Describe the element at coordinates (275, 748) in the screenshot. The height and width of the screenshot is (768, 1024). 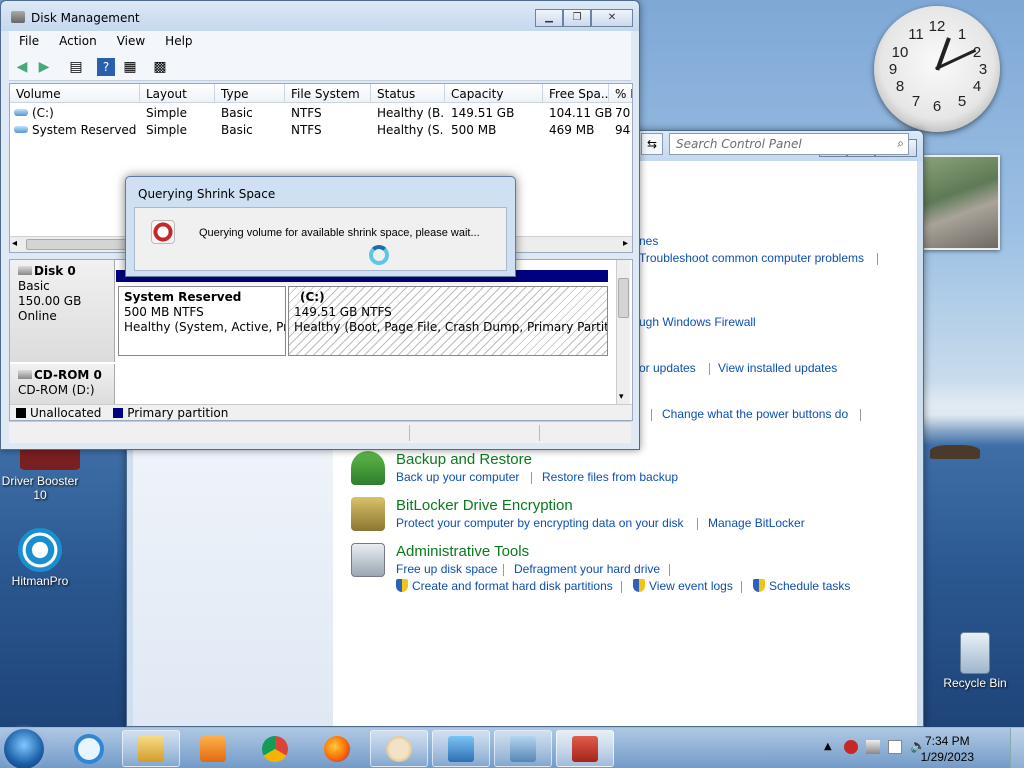
I see `taskbar-chrome` at that location.